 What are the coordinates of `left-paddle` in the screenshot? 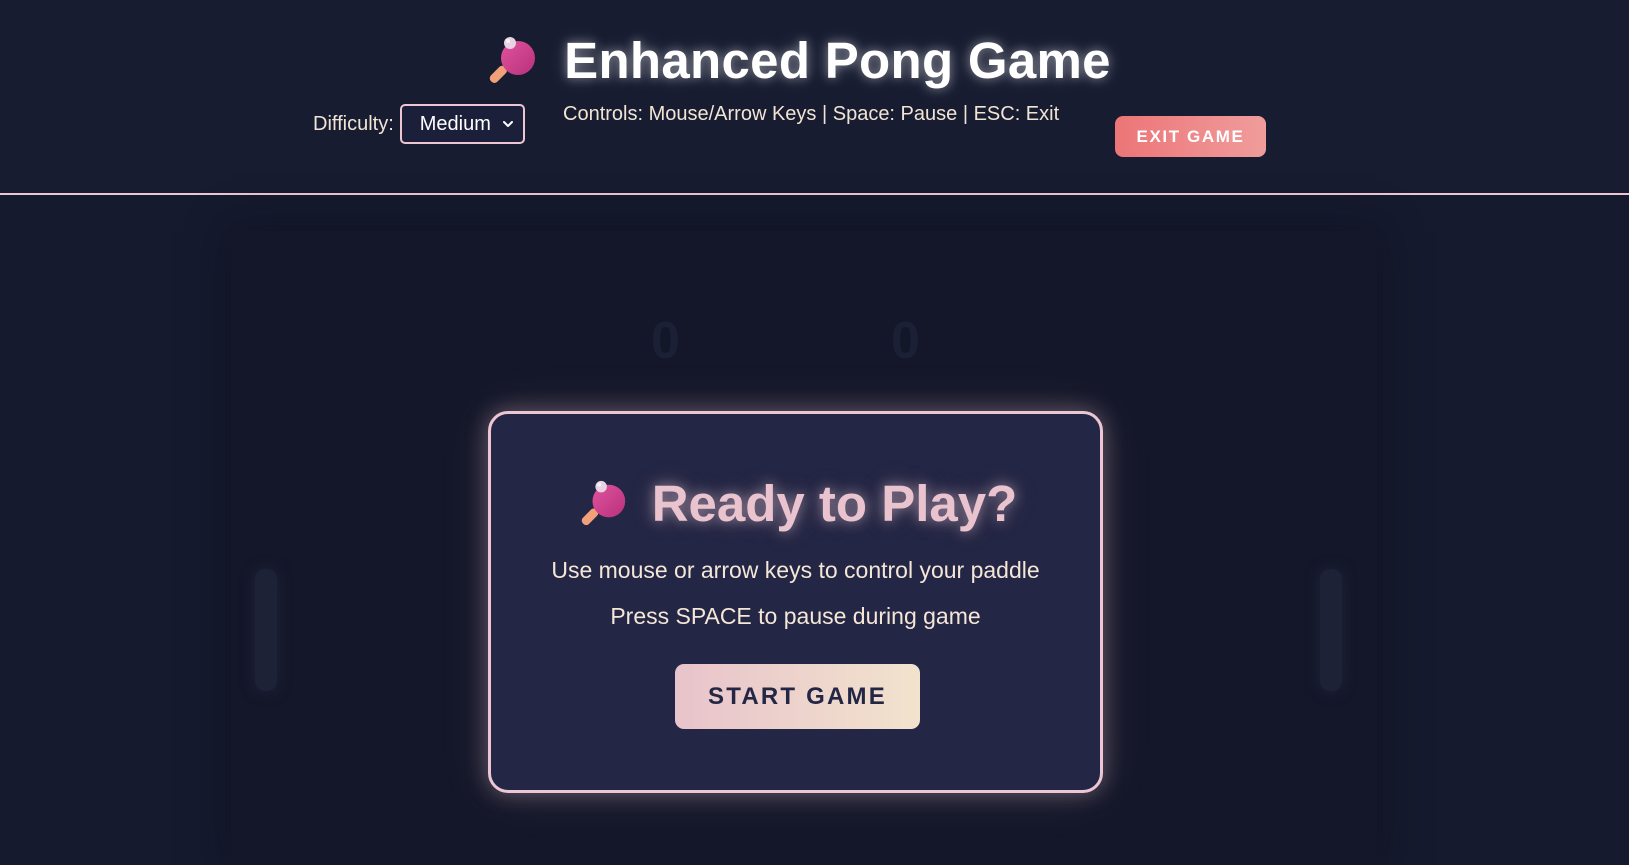 It's located at (266, 630).